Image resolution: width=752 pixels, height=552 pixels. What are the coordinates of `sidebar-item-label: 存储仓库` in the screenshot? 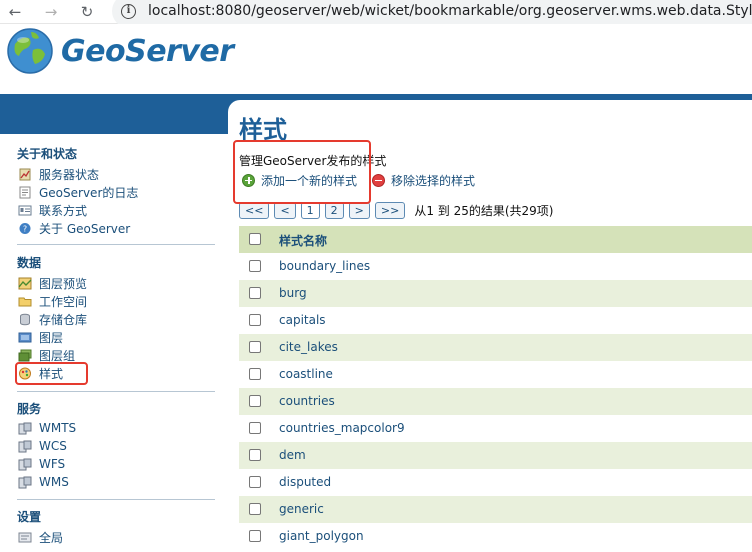 It's located at (63, 319).